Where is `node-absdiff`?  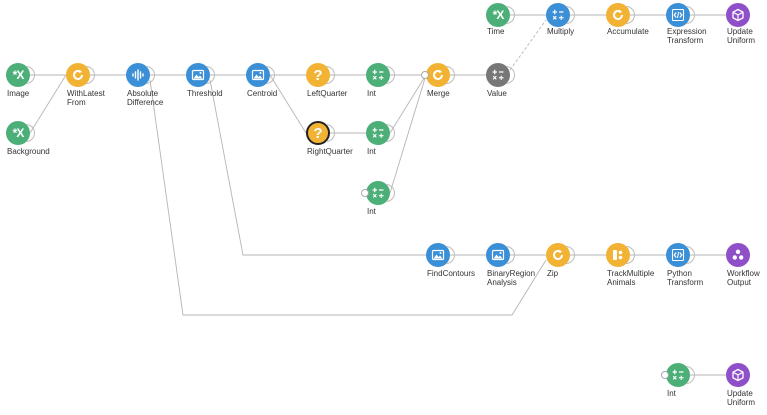 node-absdiff is located at coordinates (140, 75).